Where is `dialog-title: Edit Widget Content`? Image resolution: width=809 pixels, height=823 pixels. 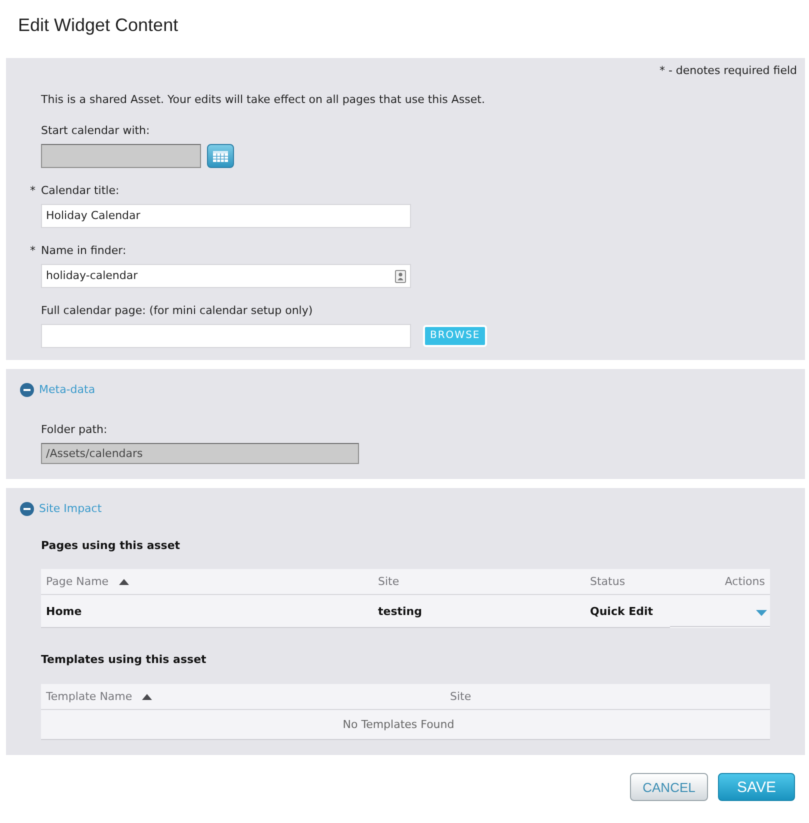
dialog-title: Edit Widget Content is located at coordinates (98, 25).